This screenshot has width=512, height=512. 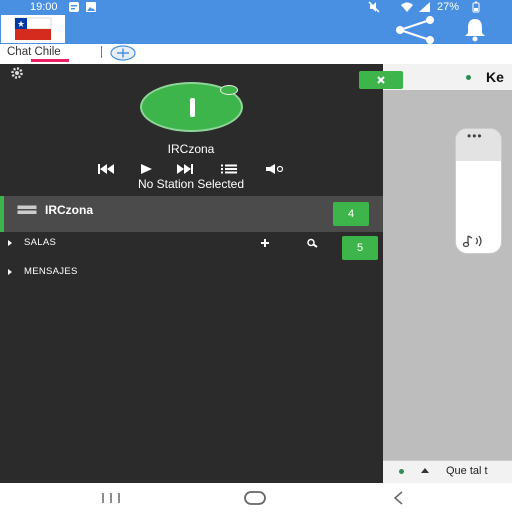 I want to click on home-icon, so click(x=255, y=498).